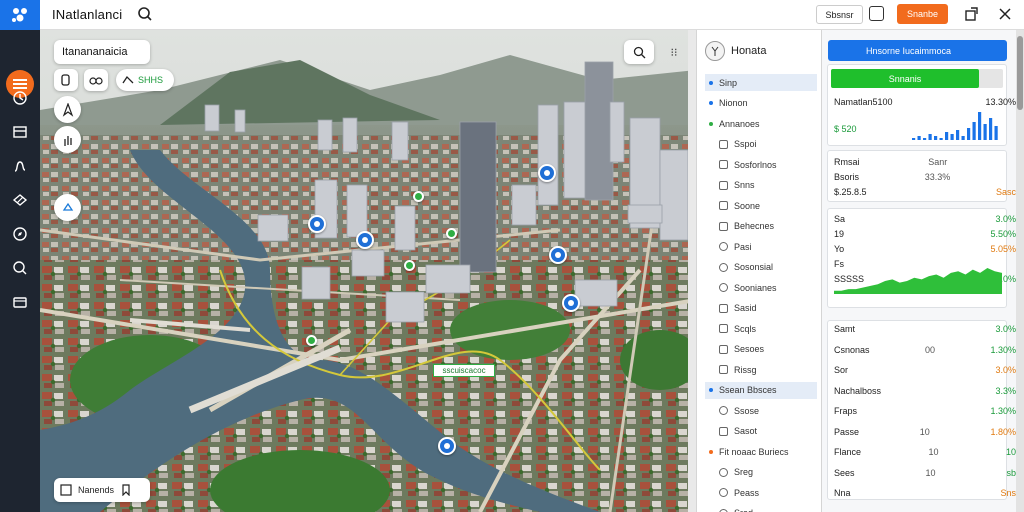 Image resolution: width=1024 pixels, height=512 pixels. I want to click on stat-cell: Sa, so click(840, 219).